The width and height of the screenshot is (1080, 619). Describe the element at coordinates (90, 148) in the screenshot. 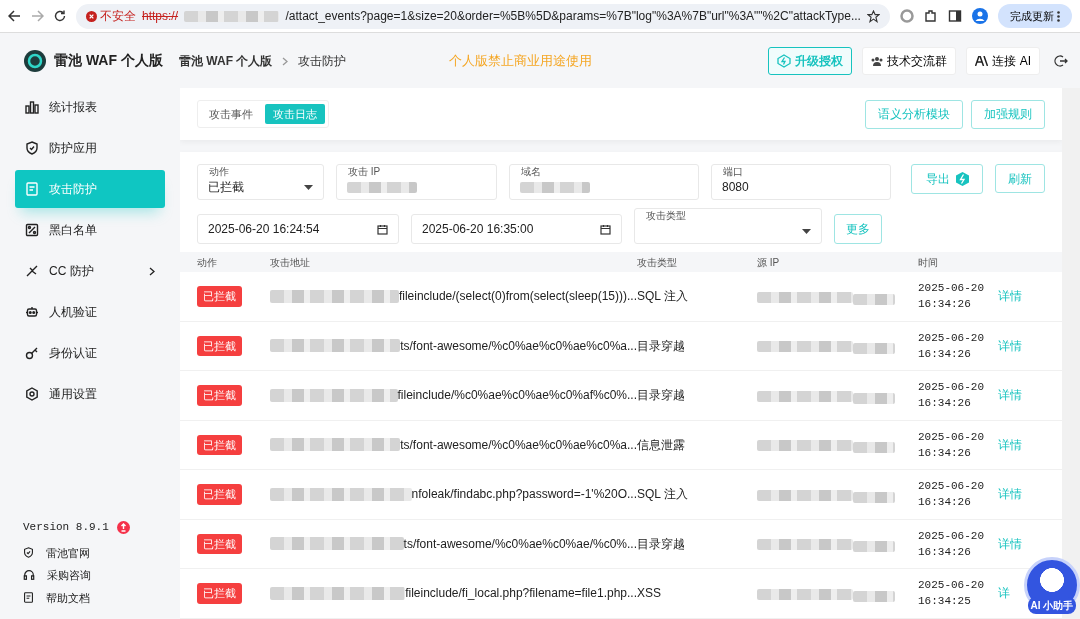

I see `sidebar-item: 防护应用` at that location.